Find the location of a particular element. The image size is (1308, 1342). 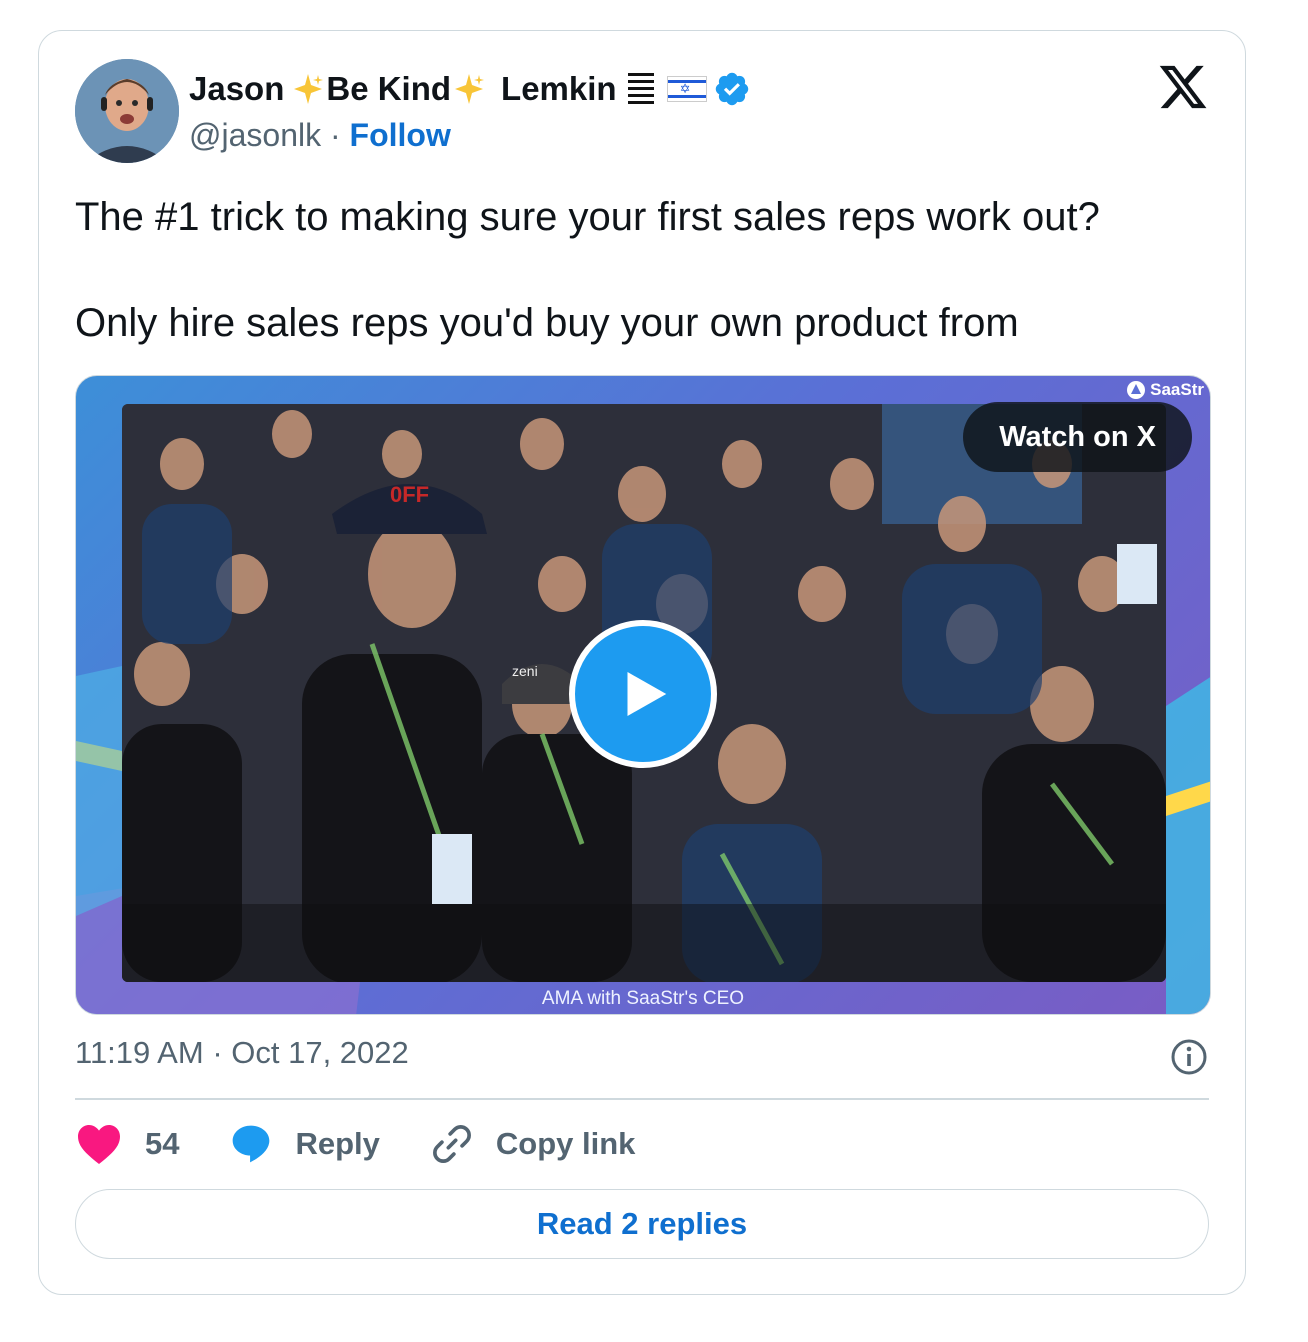

follow-link: Follow is located at coordinates (400, 135).